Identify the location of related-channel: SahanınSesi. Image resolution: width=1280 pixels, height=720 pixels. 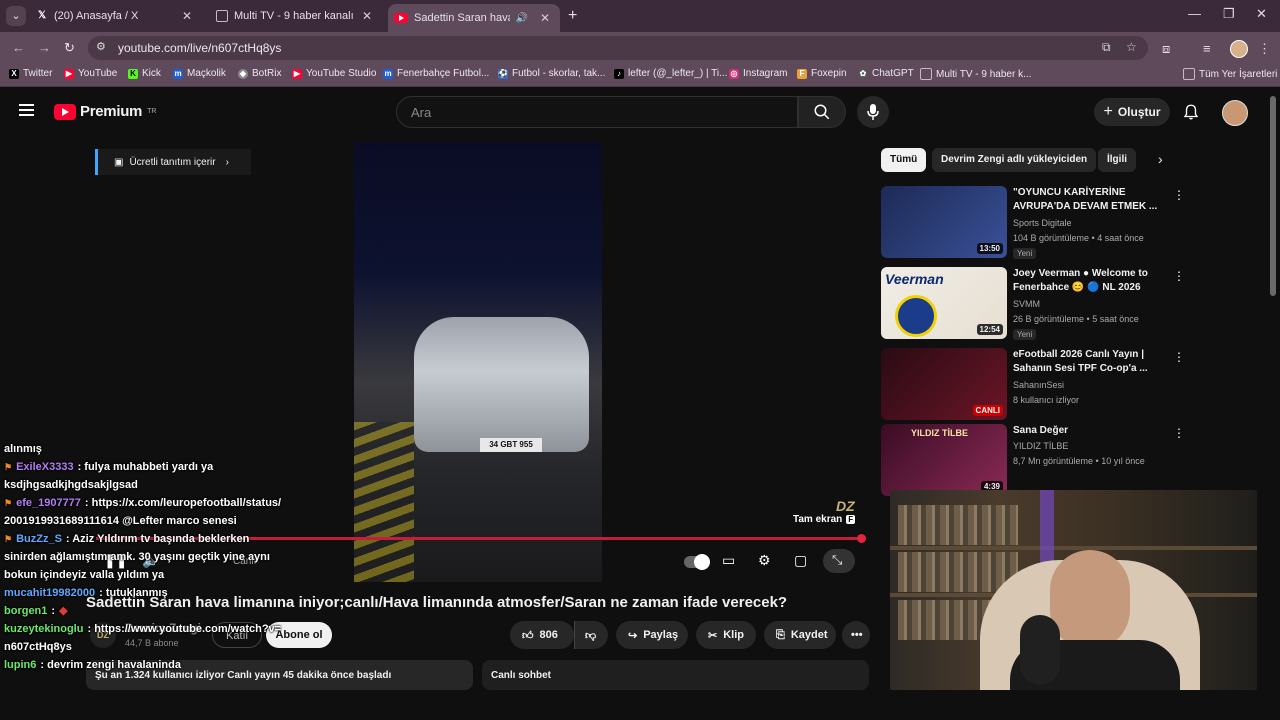
(1038, 385).